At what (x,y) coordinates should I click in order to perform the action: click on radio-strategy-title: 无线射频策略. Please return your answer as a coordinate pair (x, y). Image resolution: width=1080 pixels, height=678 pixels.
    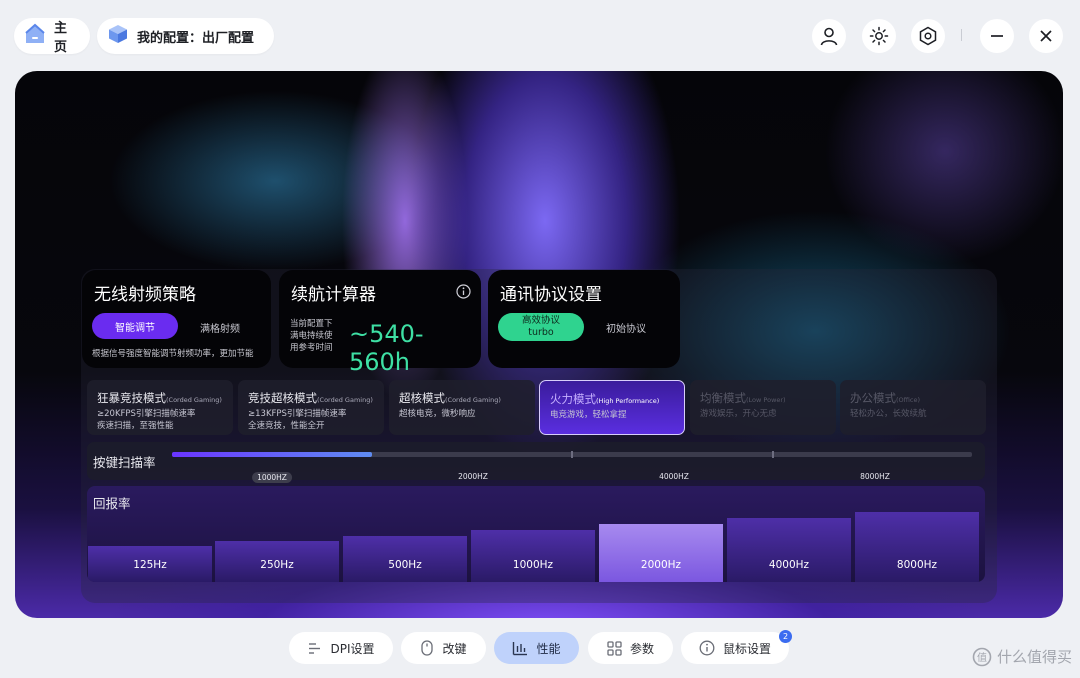
    Looking at the image, I should click on (145, 295).